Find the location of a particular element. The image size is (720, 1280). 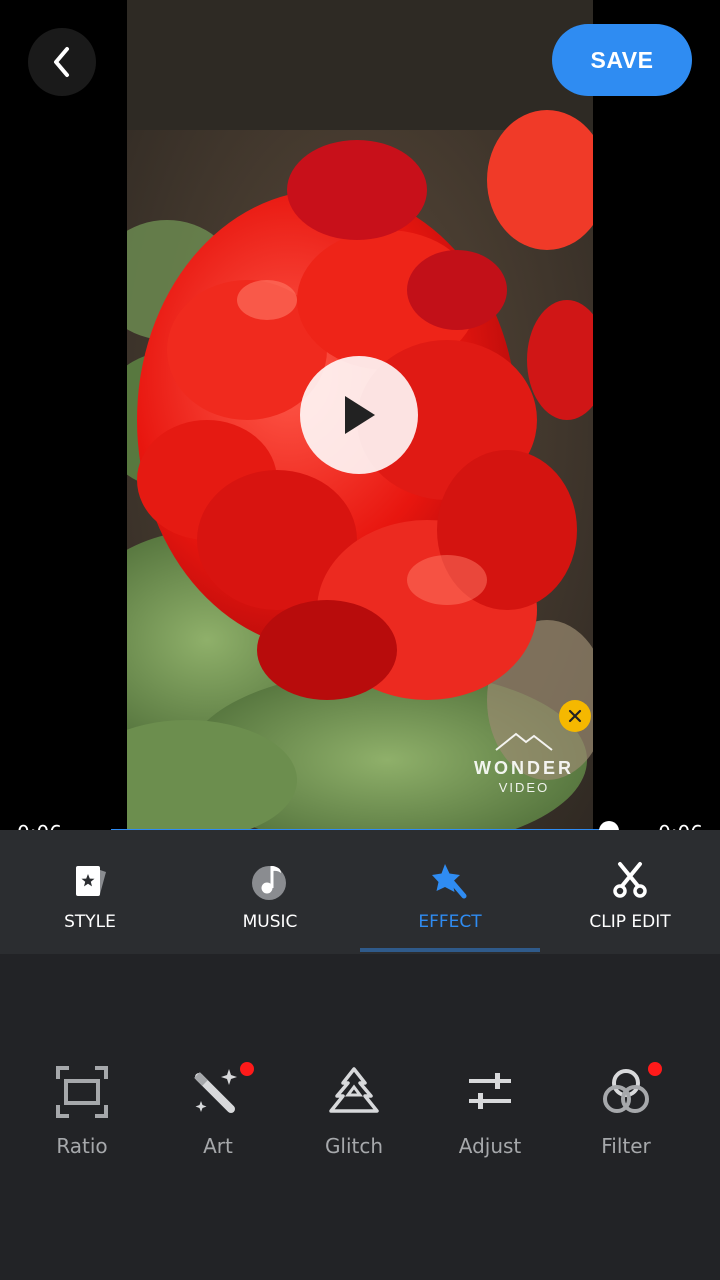

tab-style: STYLE is located at coordinates (90, 892).